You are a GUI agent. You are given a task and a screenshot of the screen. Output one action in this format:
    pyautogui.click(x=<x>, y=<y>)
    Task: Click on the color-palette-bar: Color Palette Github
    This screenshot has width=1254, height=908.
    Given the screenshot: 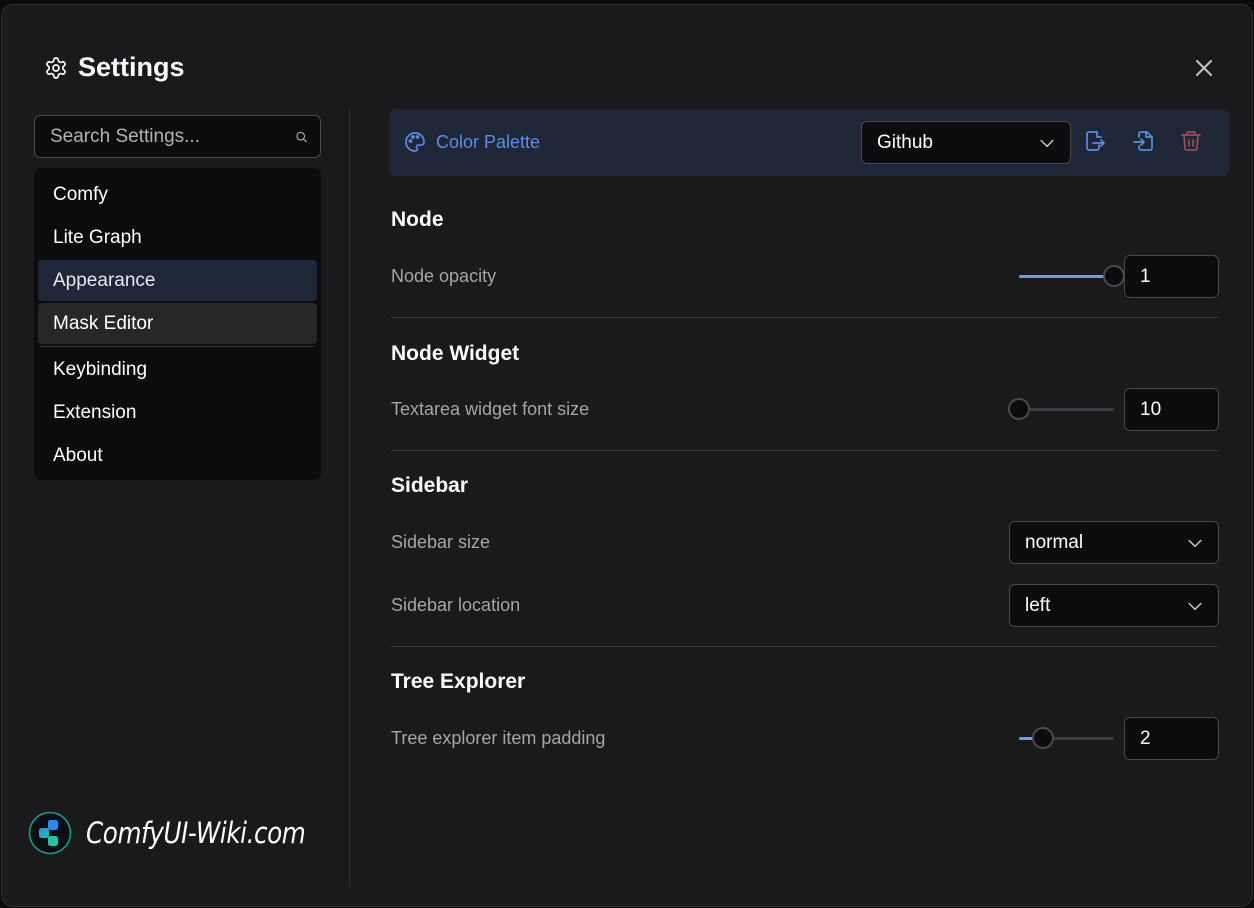 What is the action you would take?
    pyautogui.click(x=809, y=142)
    